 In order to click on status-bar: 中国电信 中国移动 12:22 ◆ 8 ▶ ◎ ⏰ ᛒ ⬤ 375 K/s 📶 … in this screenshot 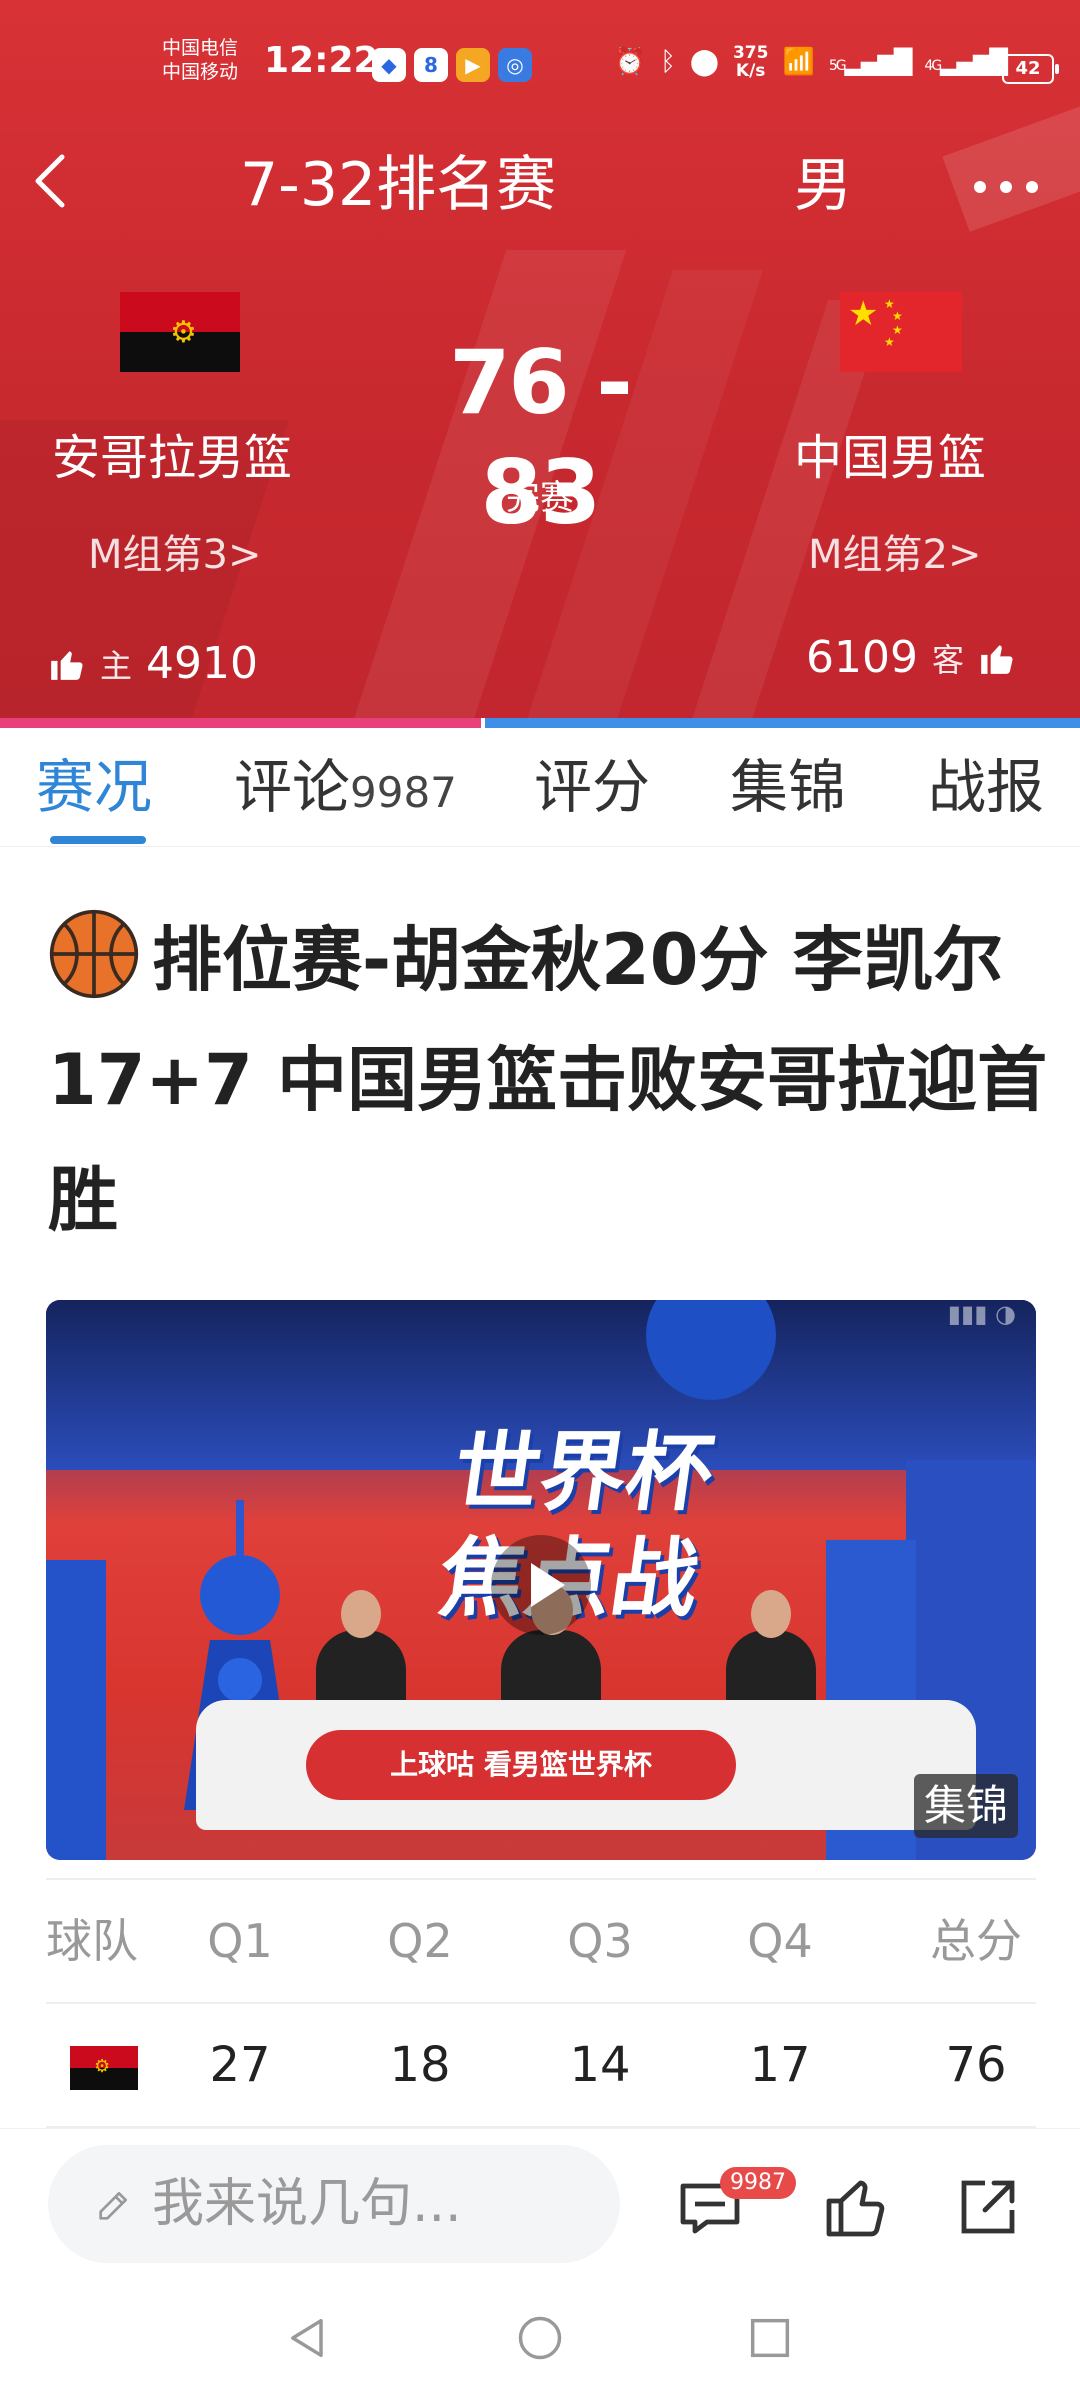, I will do `click(540, 70)`.